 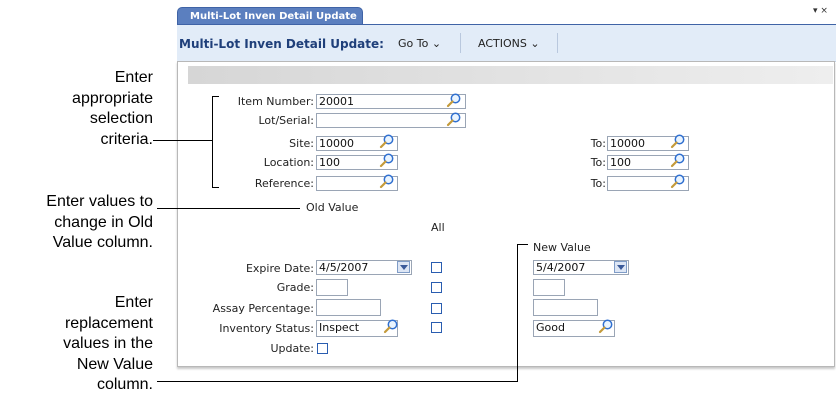 What do you see at coordinates (403, 267) in the screenshot?
I see `expire-date-old-dropdown-icon` at bounding box center [403, 267].